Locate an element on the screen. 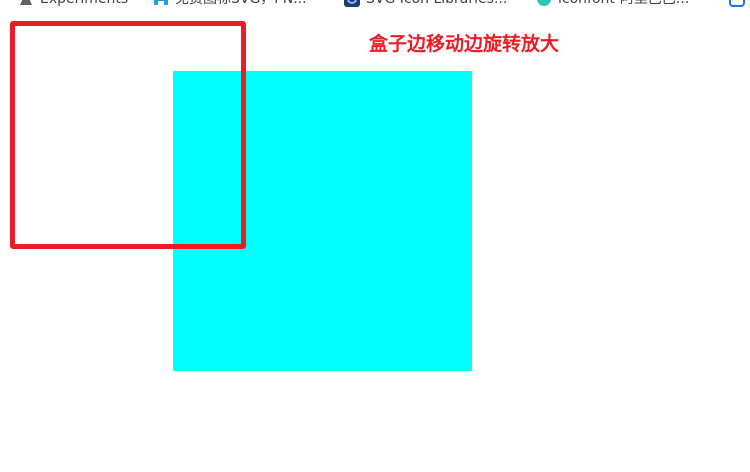 This screenshot has width=750, height=472. bookmark-overflow is located at coordinates (737, 5).